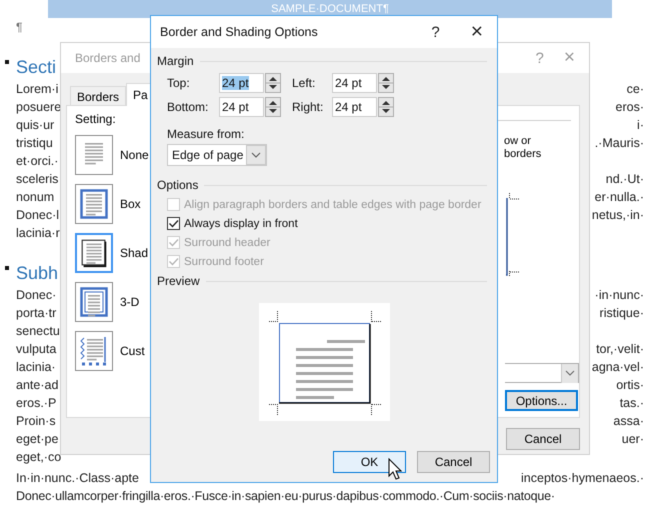  Describe the element at coordinates (19, 27) in the screenshot. I see `paragraph-mark: ¶` at that location.